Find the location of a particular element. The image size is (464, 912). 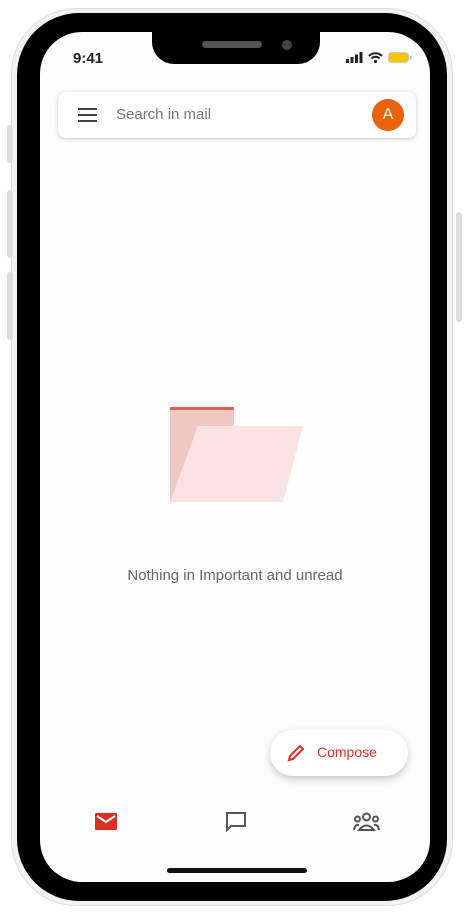

home-indicator is located at coordinates (237, 870).